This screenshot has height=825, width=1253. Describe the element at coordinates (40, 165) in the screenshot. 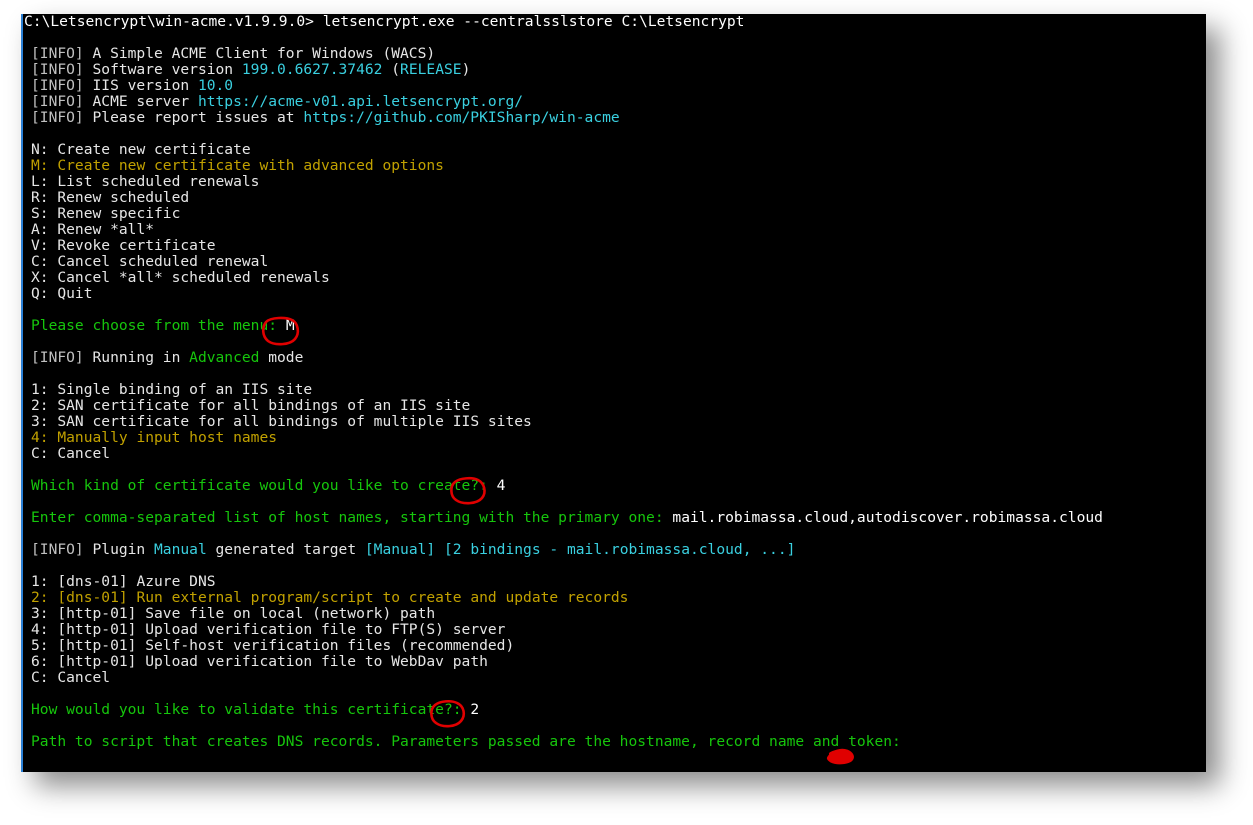

I see `menu-key: M:` at that location.